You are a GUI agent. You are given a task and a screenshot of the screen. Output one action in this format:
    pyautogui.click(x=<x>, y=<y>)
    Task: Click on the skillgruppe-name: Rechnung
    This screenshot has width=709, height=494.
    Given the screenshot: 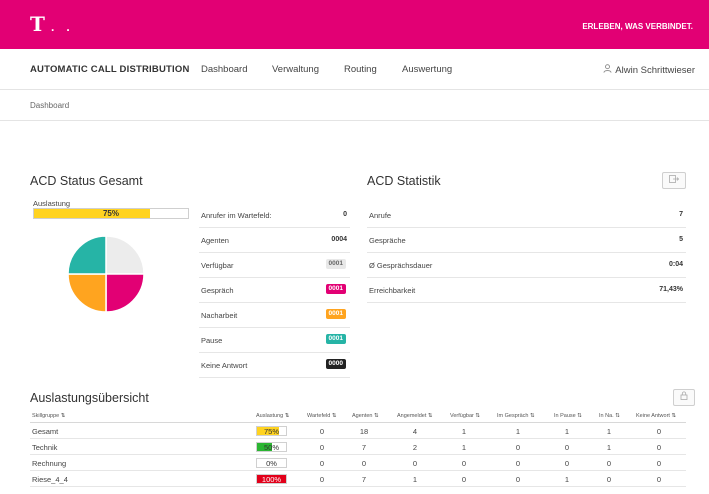 What is the action you would take?
    pyautogui.click(x=49, y=463)
    